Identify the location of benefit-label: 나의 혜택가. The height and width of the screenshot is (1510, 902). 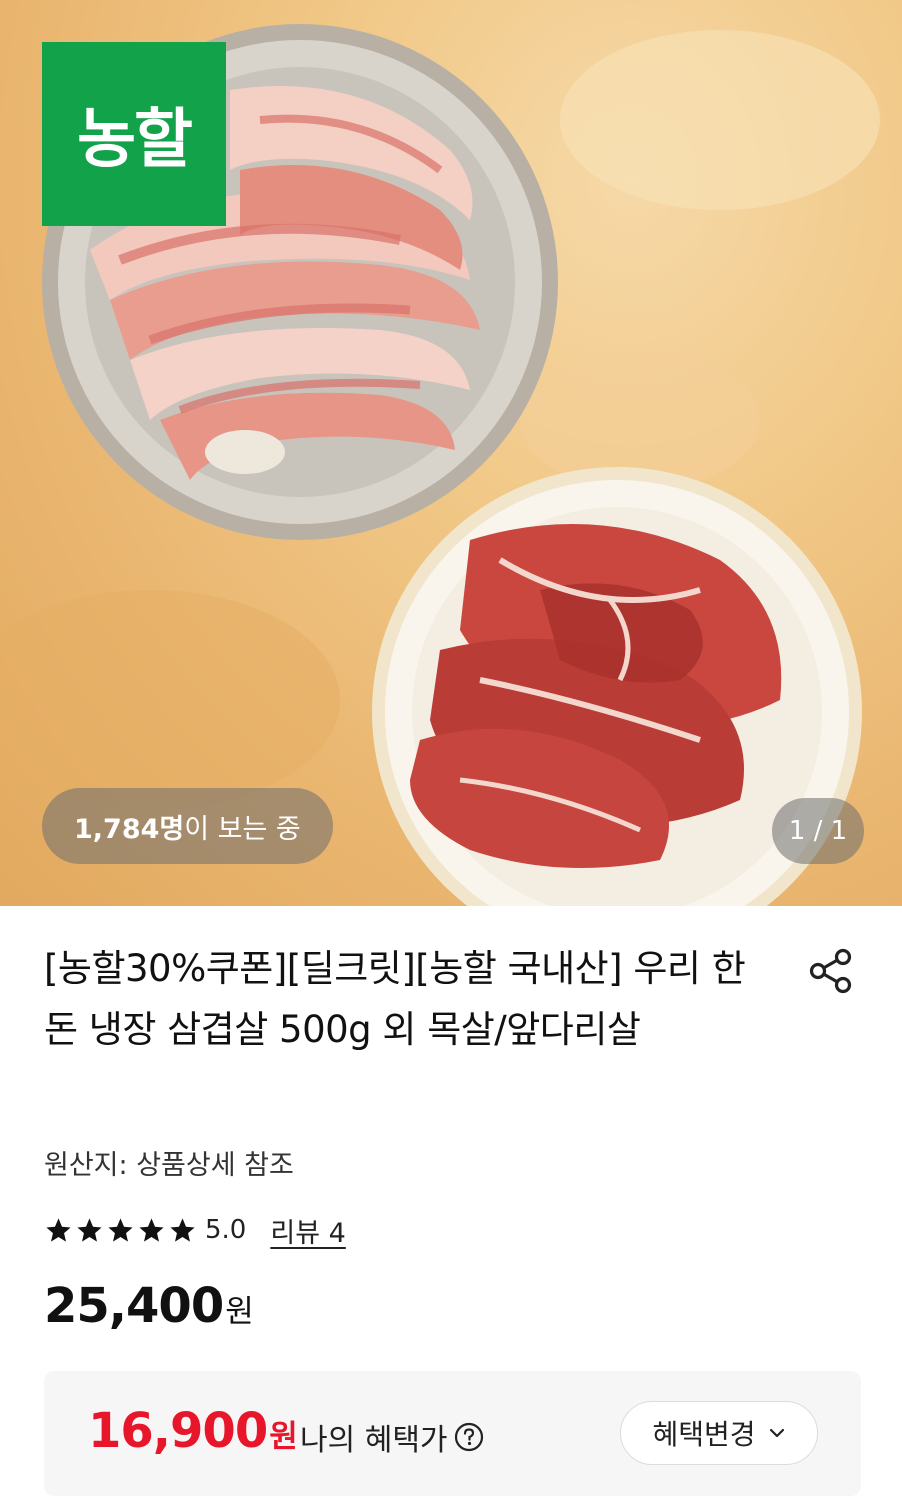
(374, 1440).